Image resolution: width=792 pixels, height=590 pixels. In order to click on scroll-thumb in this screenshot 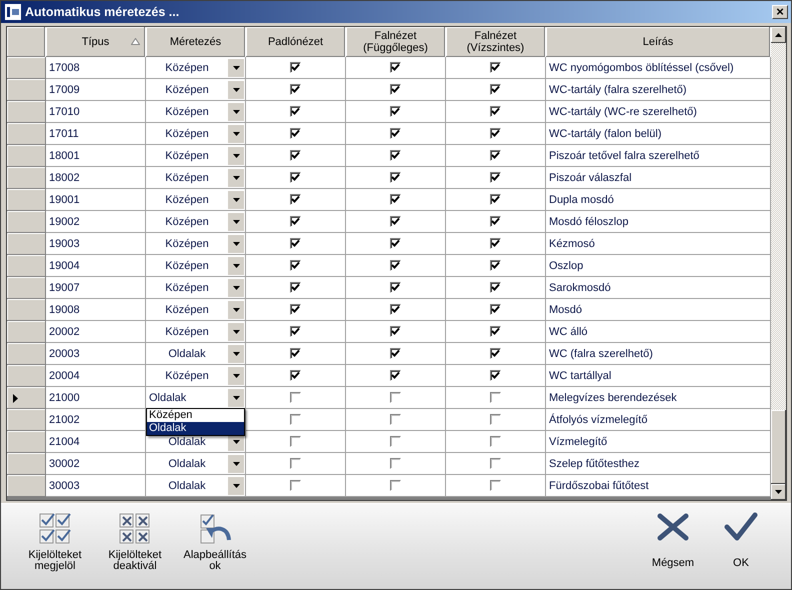, I will do `click(778, 447)`.